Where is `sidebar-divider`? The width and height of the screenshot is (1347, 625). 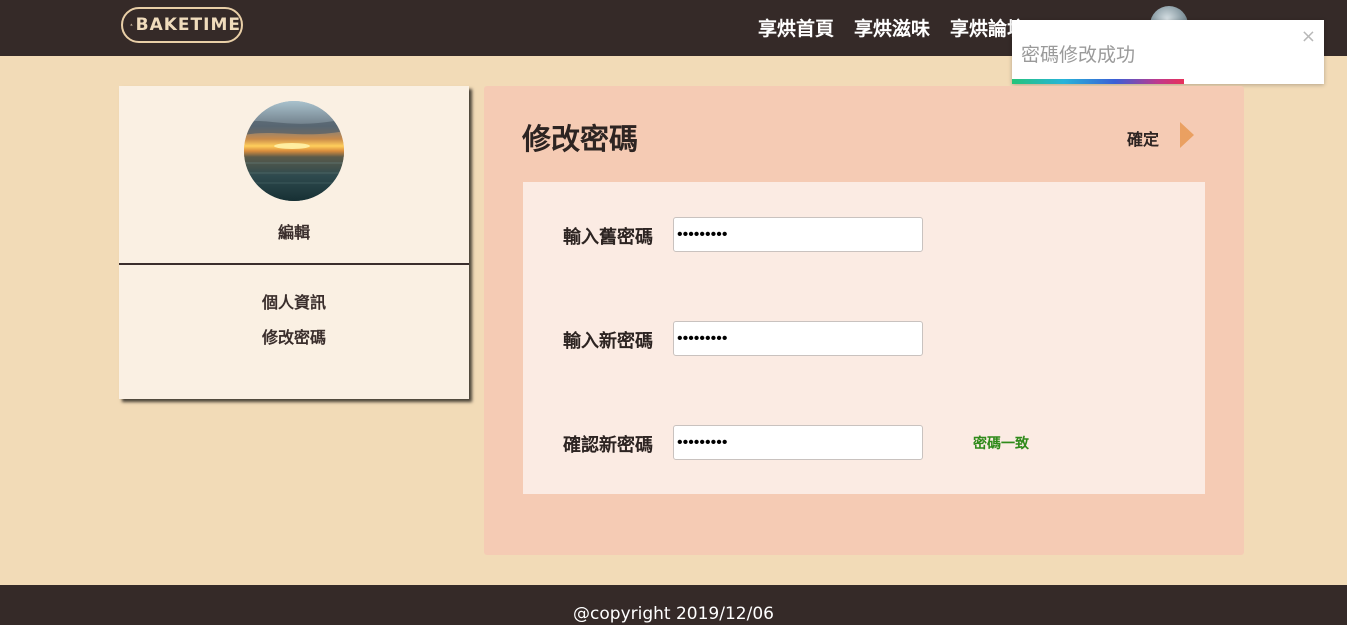 sidebar-divider is located at coordinates (294, 264).